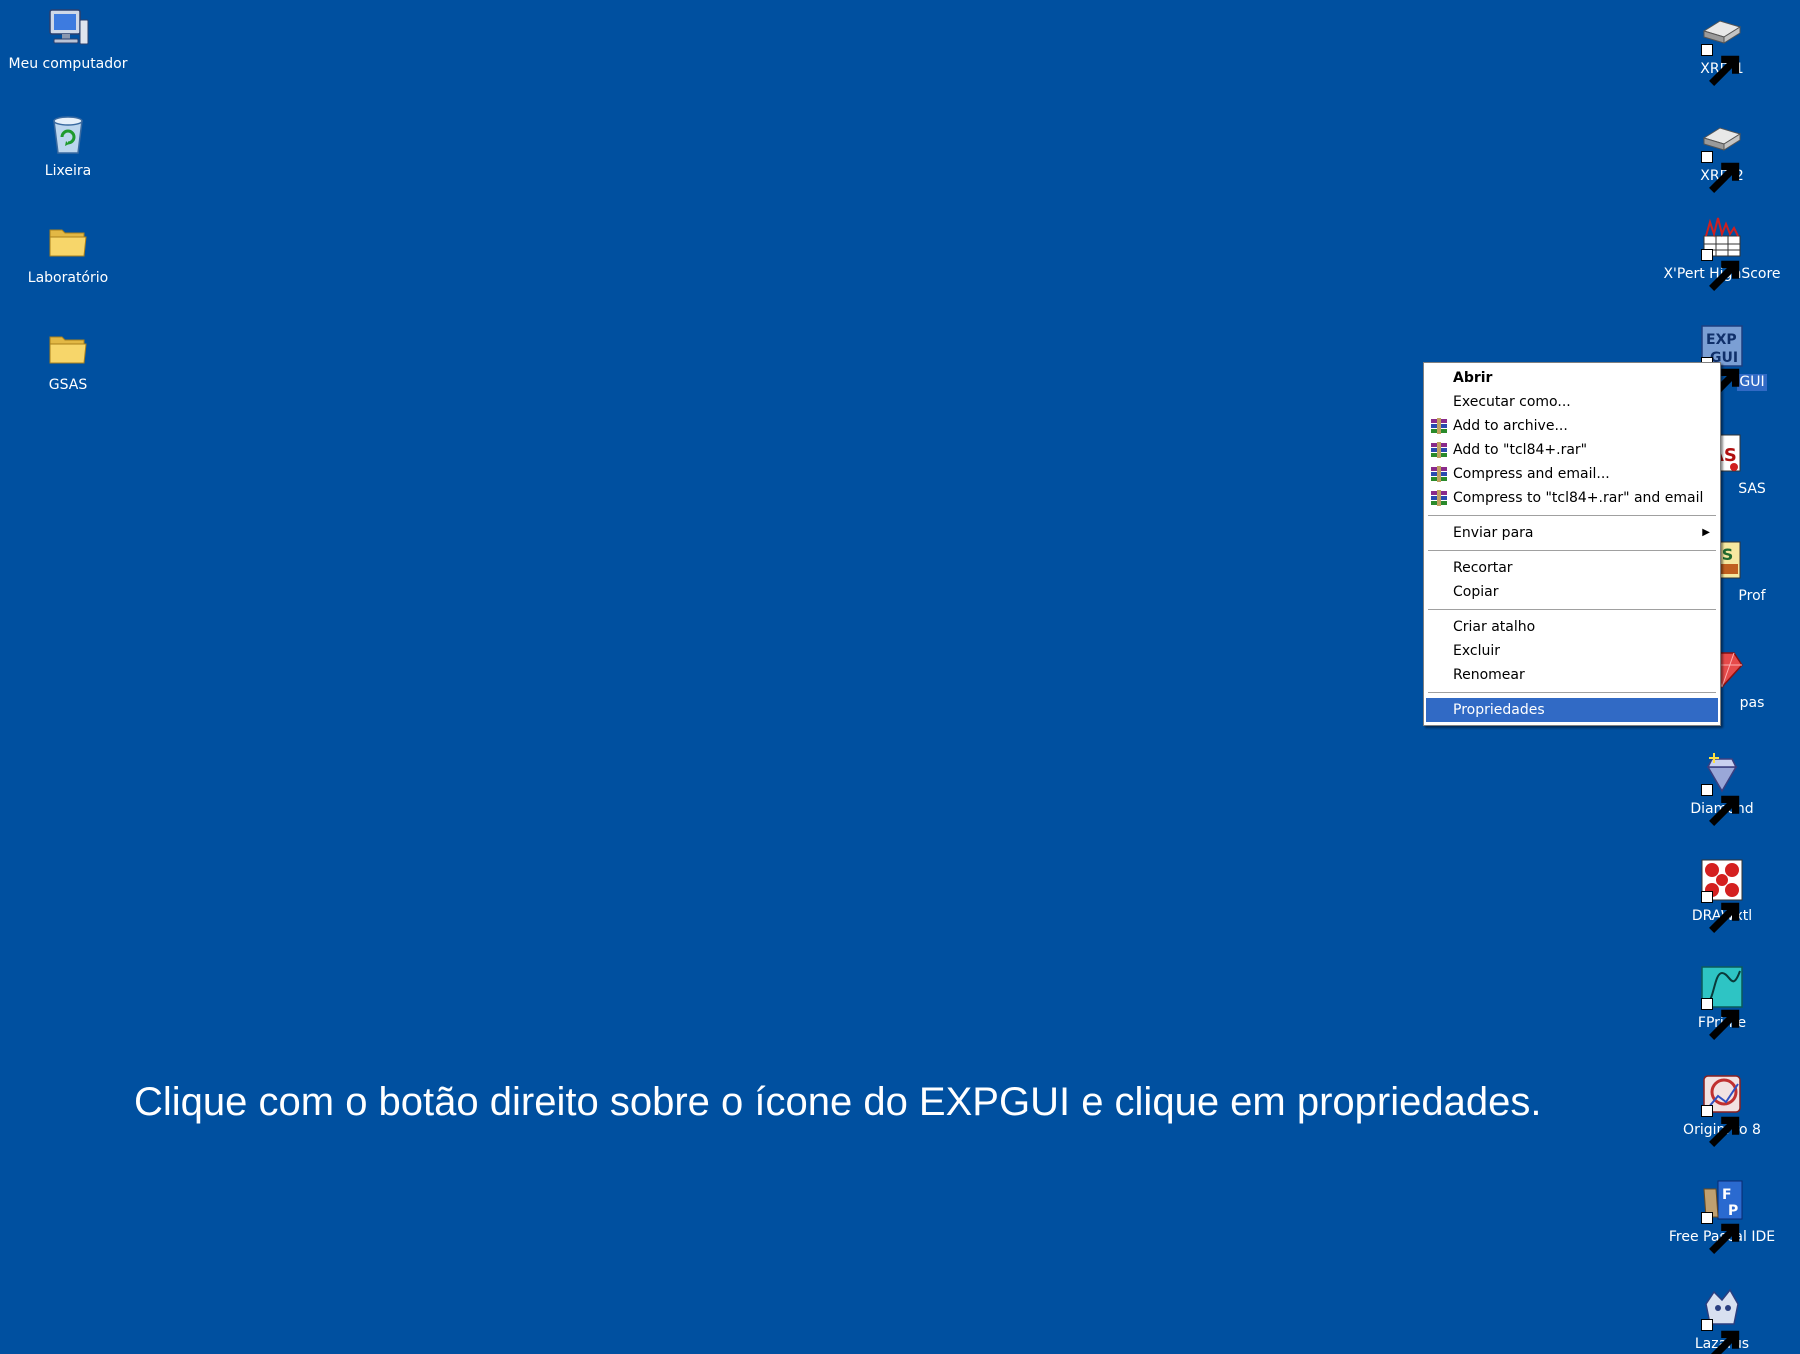 The image size is (1800, 1354). Describe the element at coordinates (68, 278) in the screenshot. I see `desktop-icon-label: Laboratório` at that location.